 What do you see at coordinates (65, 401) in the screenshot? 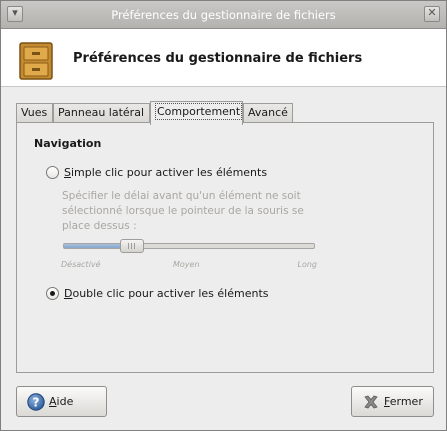
I see `help-text: ide` at bounding box center [65, 401].